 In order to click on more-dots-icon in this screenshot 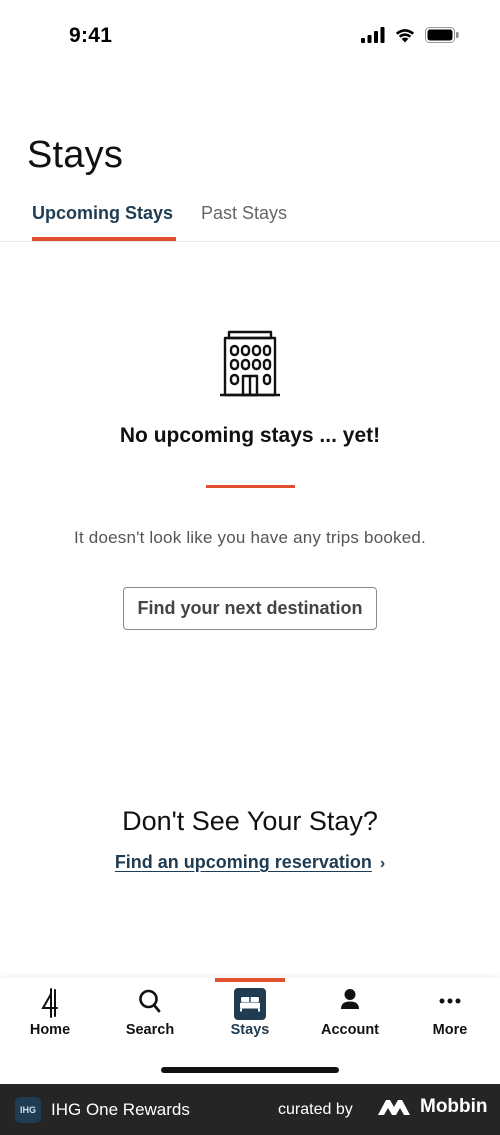, I will do `click(450, 1001)`.